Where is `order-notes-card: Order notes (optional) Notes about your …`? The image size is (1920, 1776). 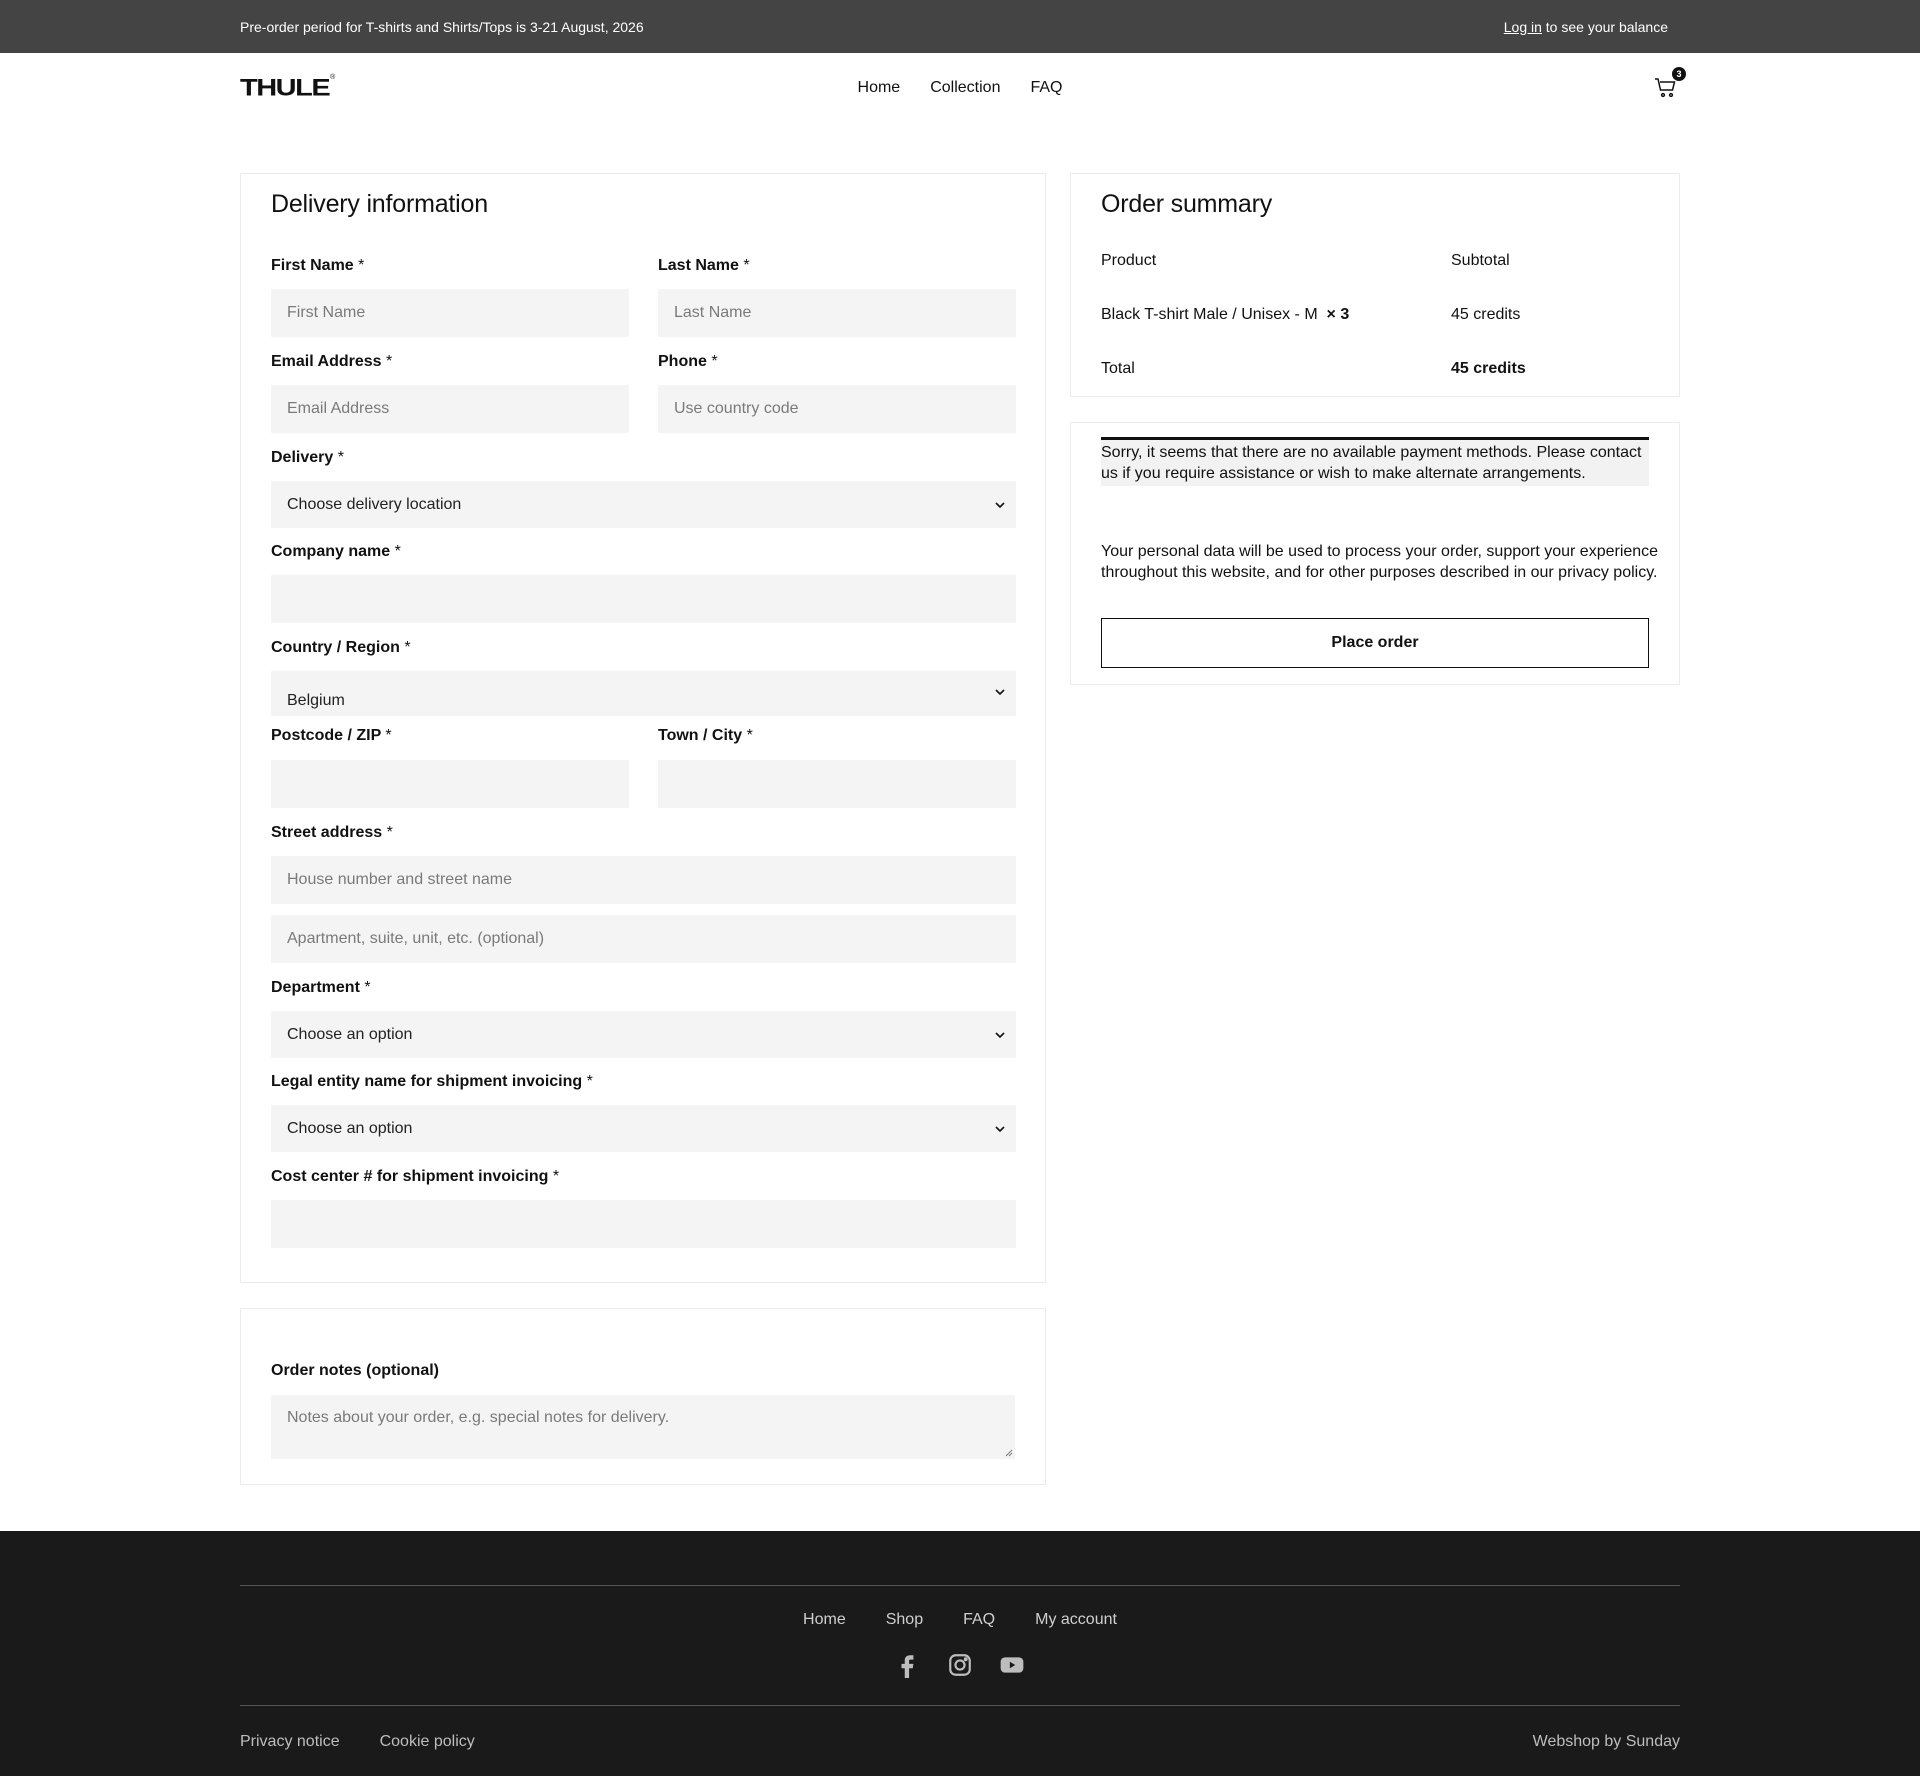
order-notes-card: Order notes (optional) Notes about your … is located at coordinates (643, 1396).